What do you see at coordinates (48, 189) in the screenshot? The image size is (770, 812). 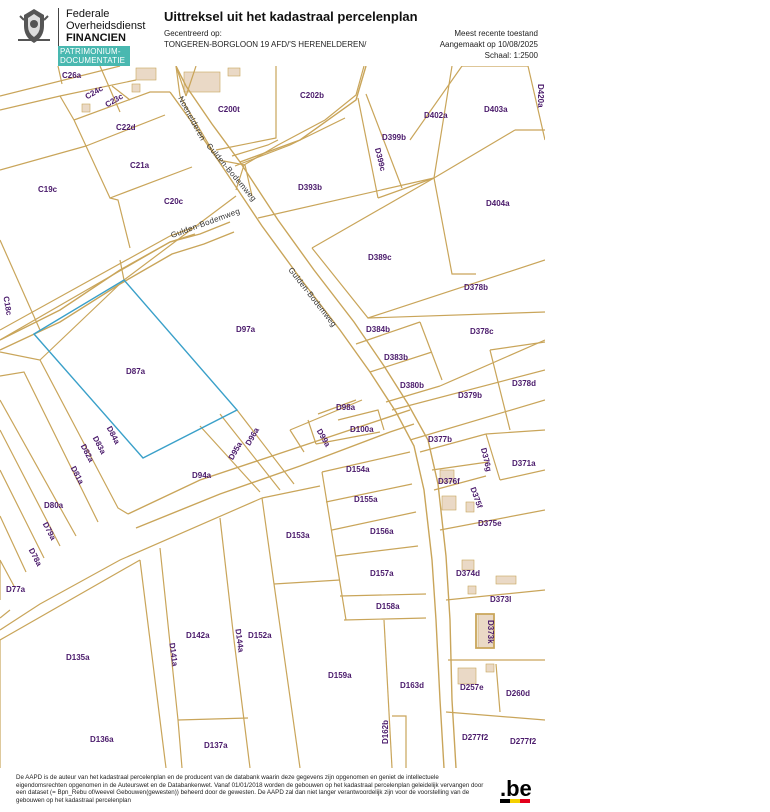 I see `parcel-label: C19c` at bounding box center [48, 189].